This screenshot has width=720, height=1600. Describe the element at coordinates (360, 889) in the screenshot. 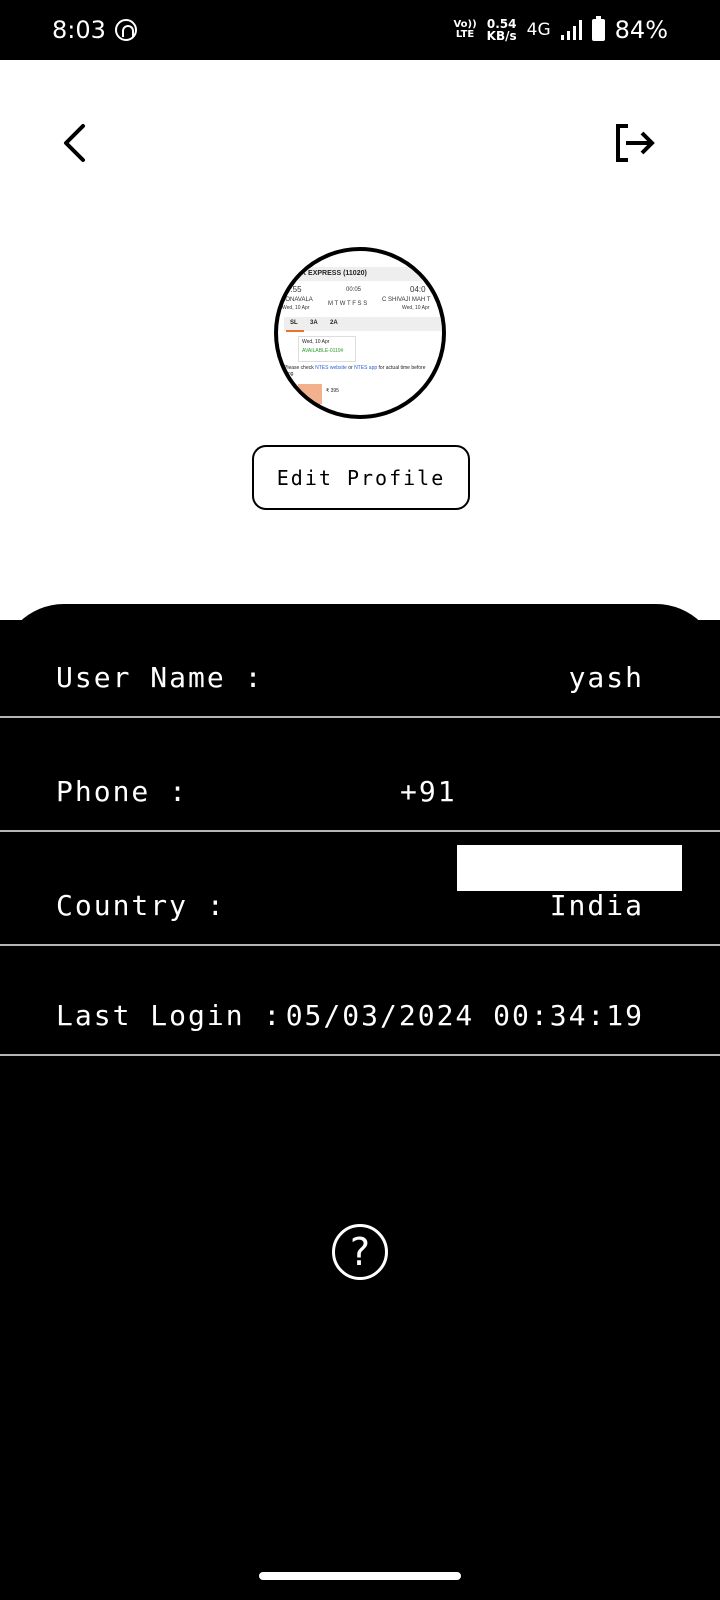

I see `country-row: Country : India` at that location.